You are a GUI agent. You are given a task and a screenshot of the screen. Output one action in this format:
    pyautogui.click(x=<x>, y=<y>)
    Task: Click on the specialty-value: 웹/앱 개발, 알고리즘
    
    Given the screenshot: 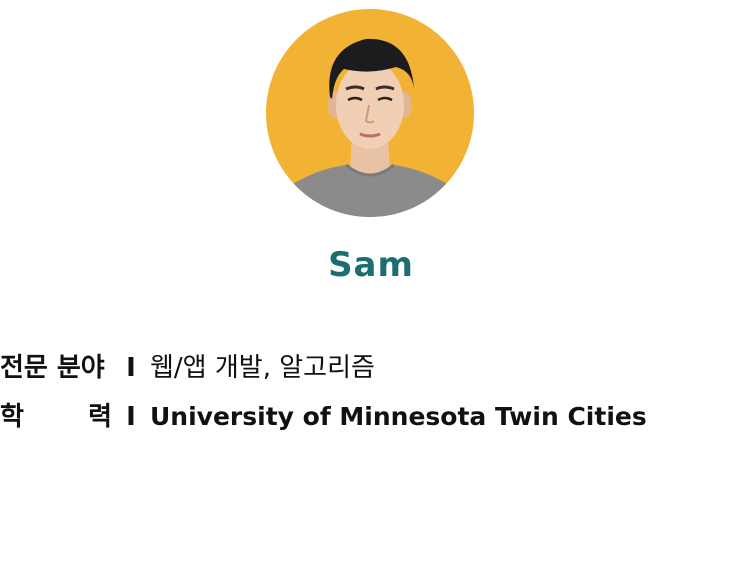 What is the action you would take?
    pyautogui.click(x=262, y=368)
    